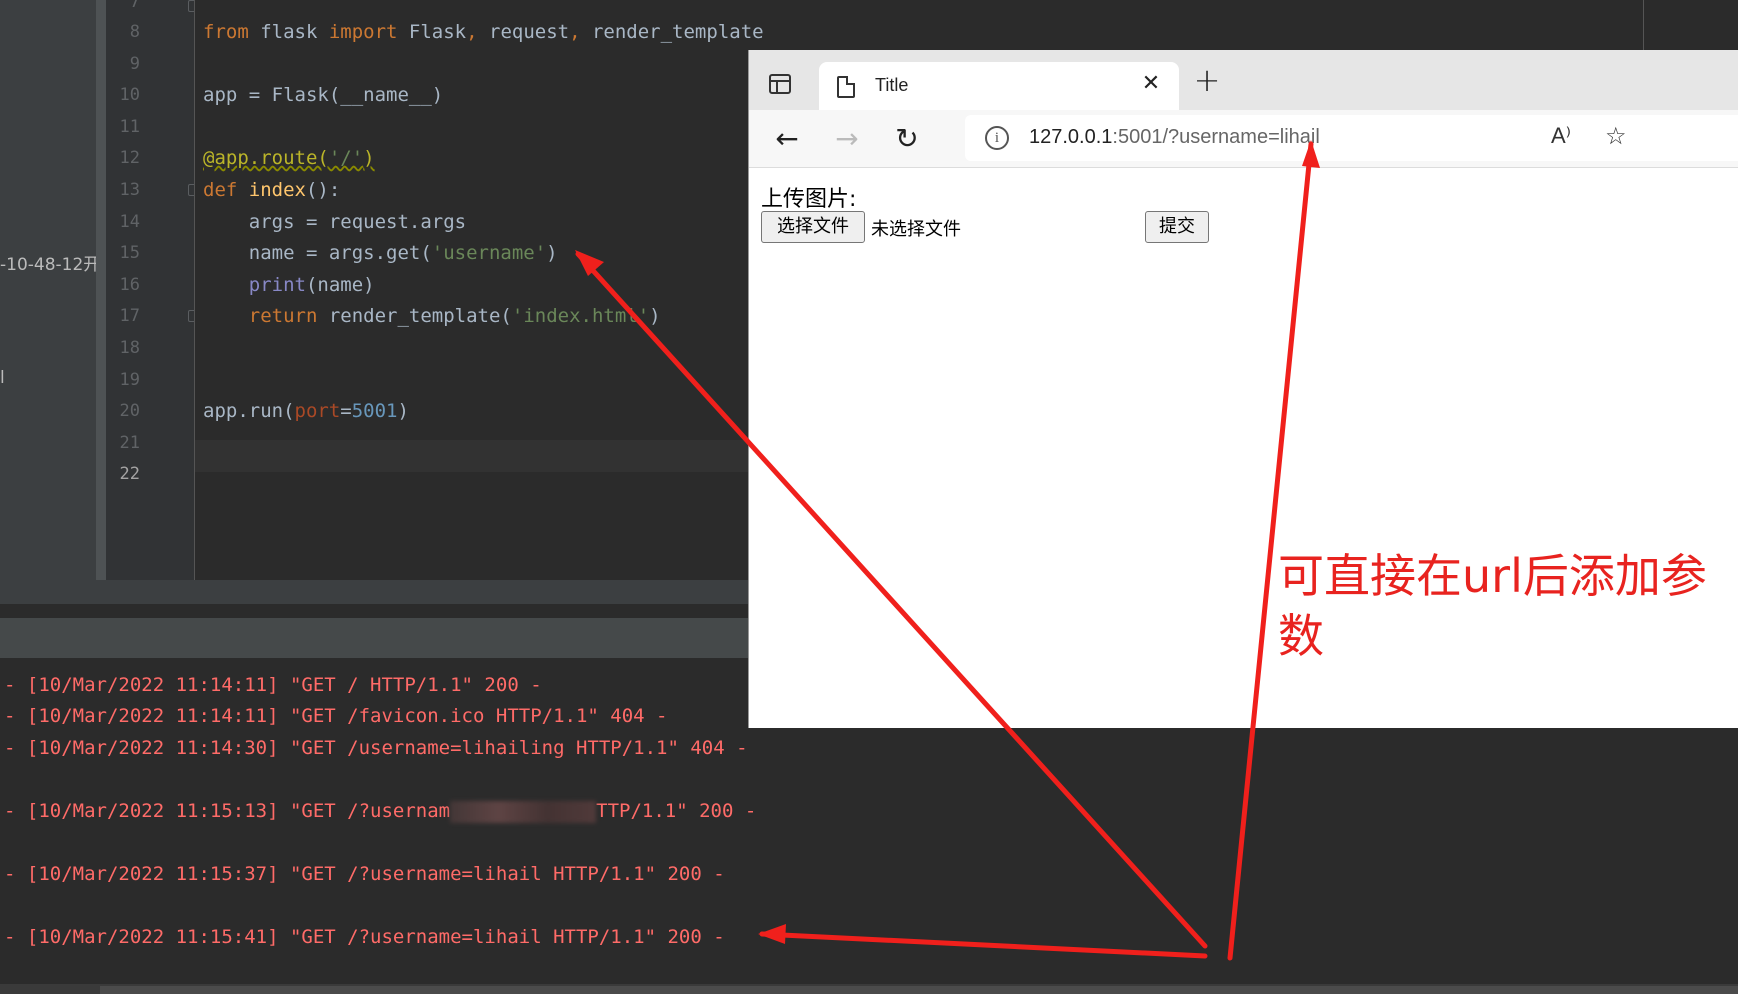  I want to click on line-number: 16, so click(129, 285).